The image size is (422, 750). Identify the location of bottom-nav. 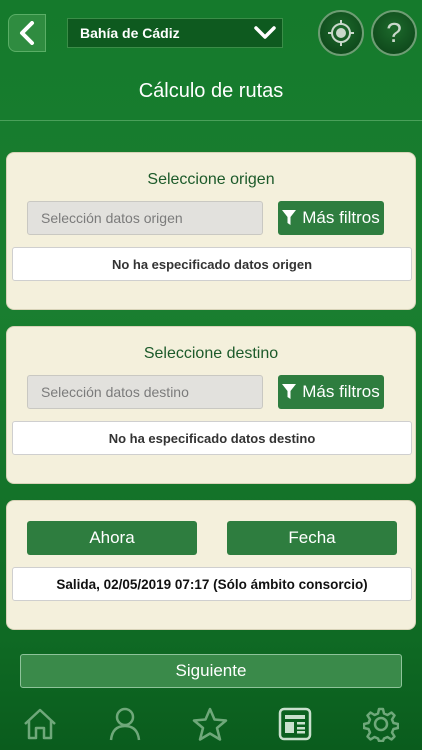
(211, 725).